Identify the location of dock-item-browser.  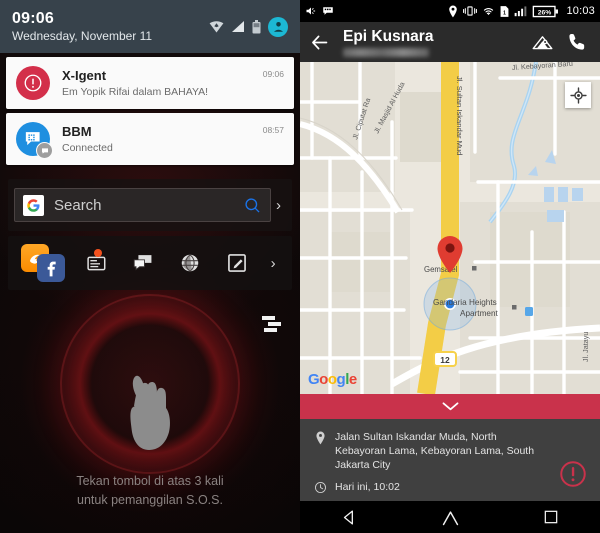
(189, 263).